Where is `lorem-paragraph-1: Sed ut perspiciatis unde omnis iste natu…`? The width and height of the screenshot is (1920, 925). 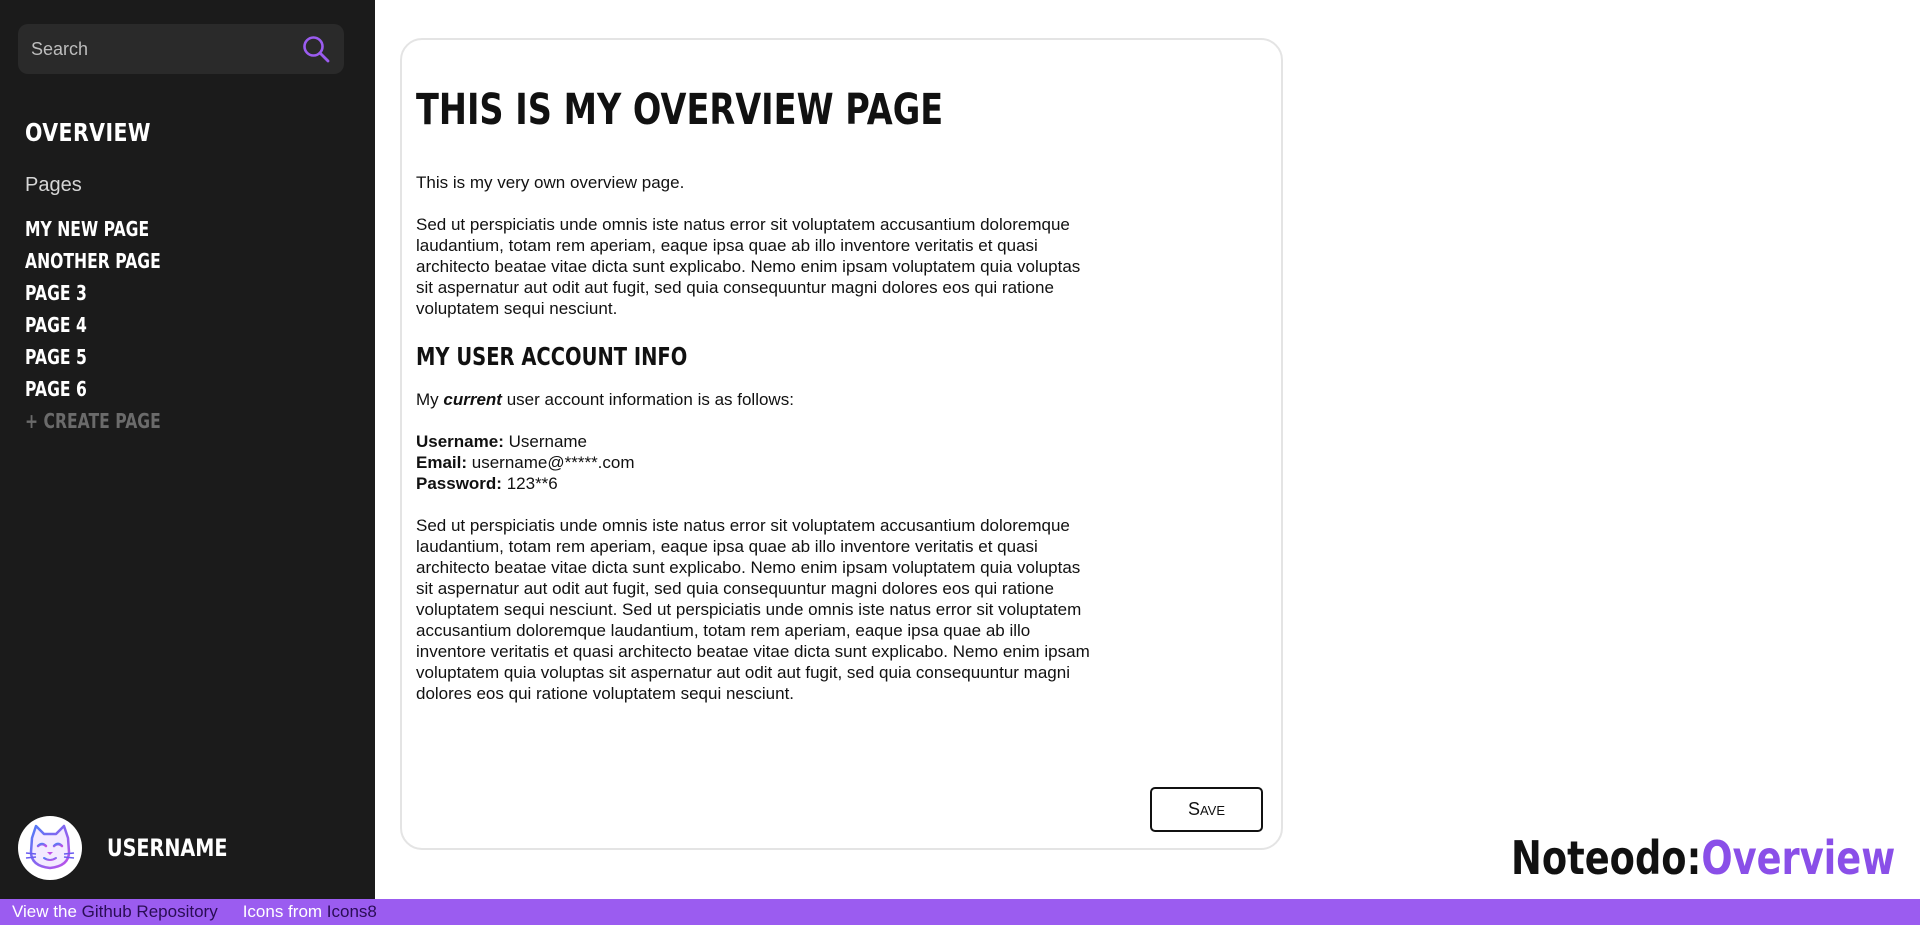
lorem-paragraph-1: Sed ut perspiciatis unde omnis iste natu… is located at coordinates (748, 266).